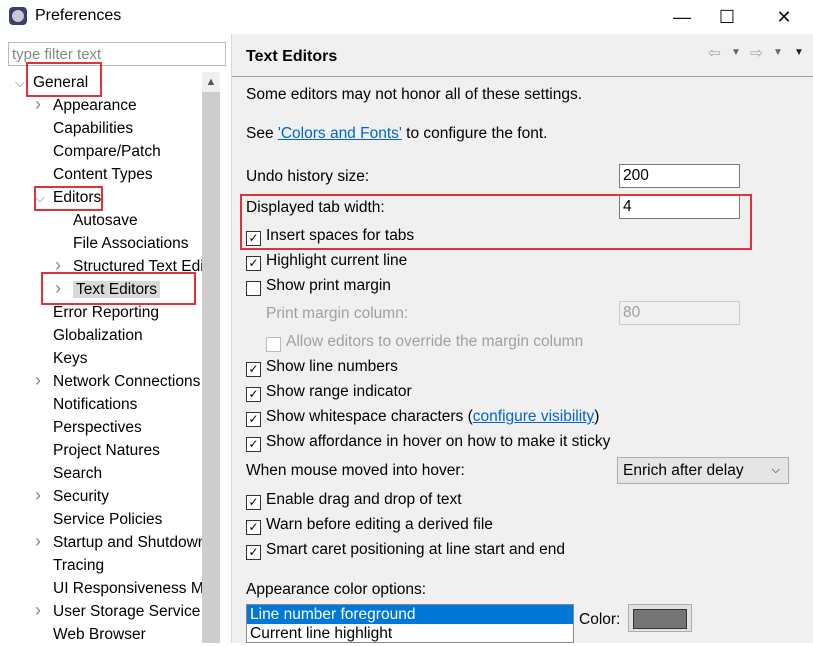  Describe the element at coordinates (600, 619) in the screenshot. I see `color-label: Color:` at that location.